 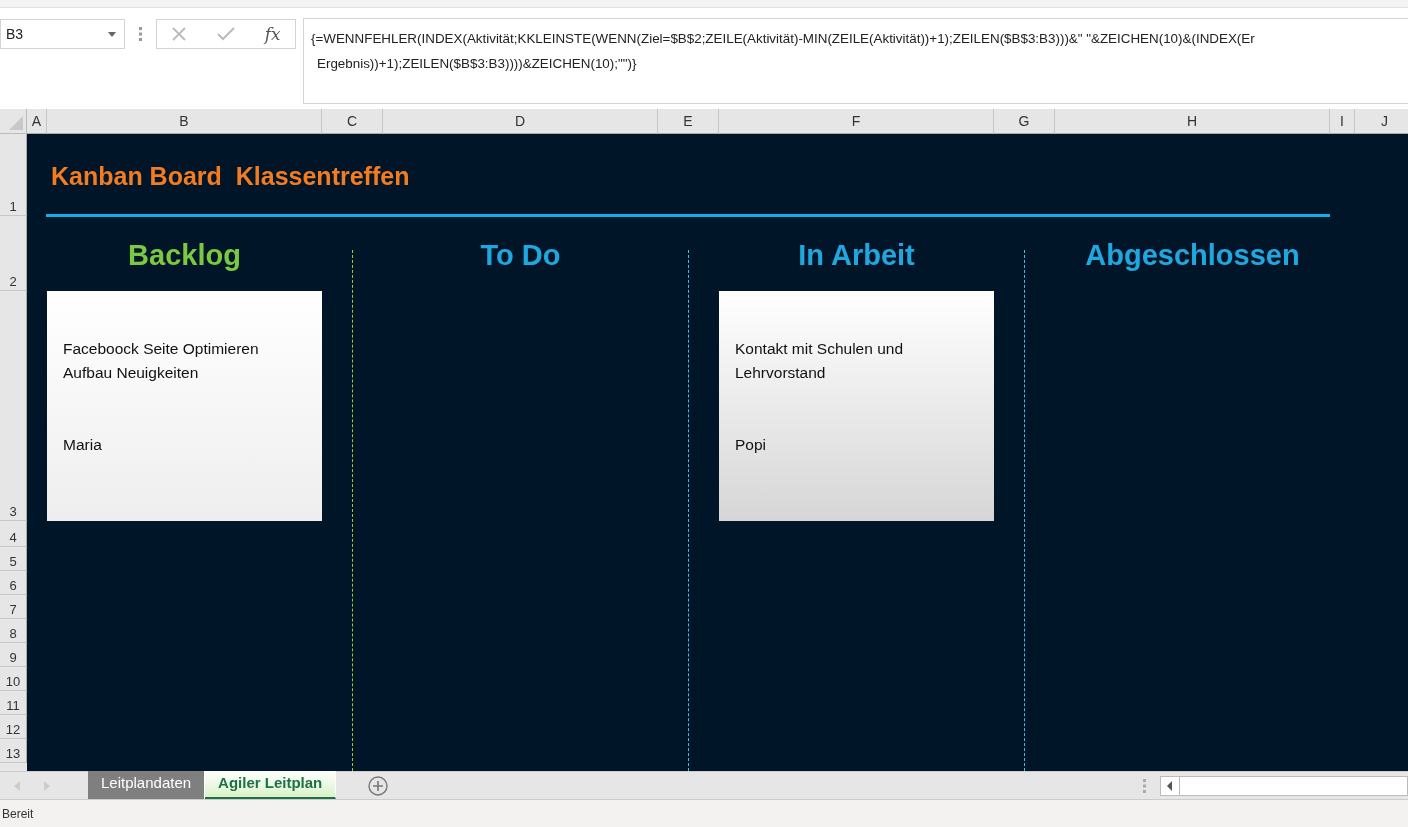 What do you see at coordinates (13, 175) in the screenshot?
I see `row-header: 1` at bounding box center [13, 175].